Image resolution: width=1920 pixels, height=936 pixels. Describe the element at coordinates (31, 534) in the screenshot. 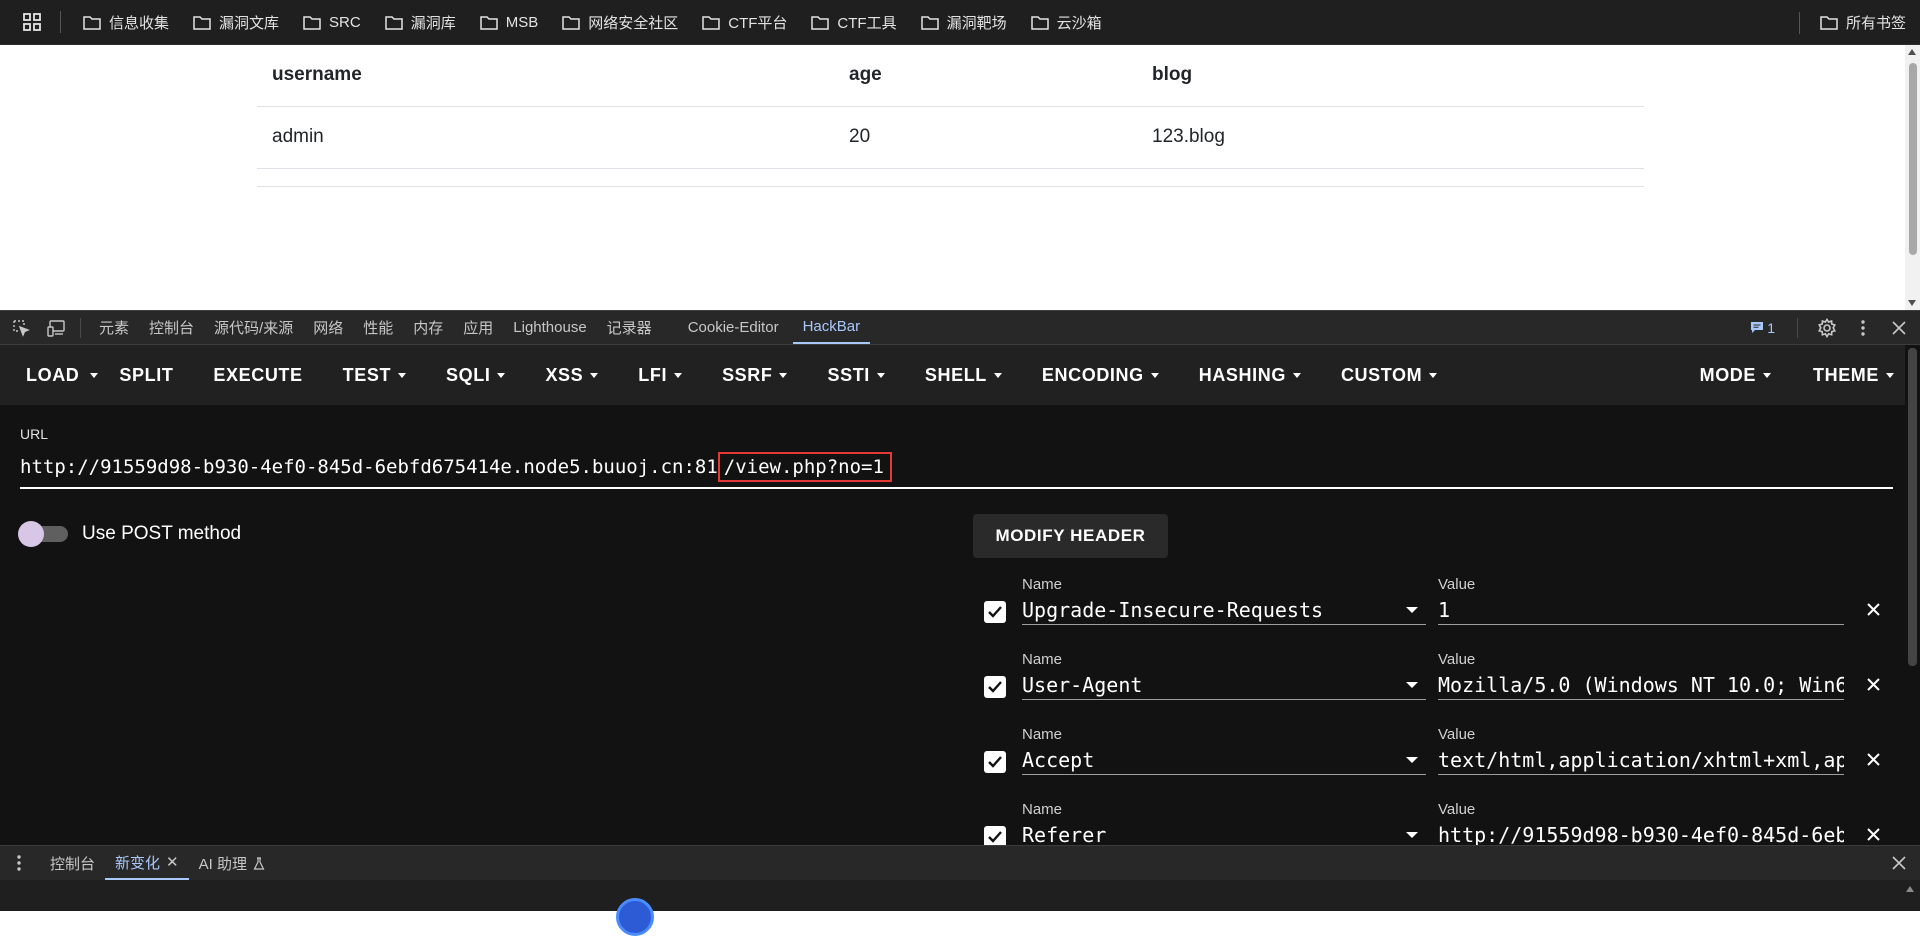

I see `toggle-knob` at that location.